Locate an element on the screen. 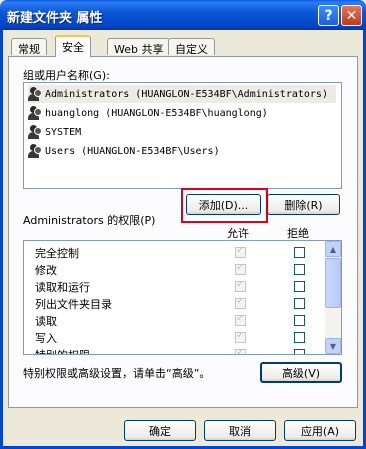 Image resolution: width=366 pixels, height=449 pixels. perm-full-control: 完全控制 is located at coordinates (57, 253).